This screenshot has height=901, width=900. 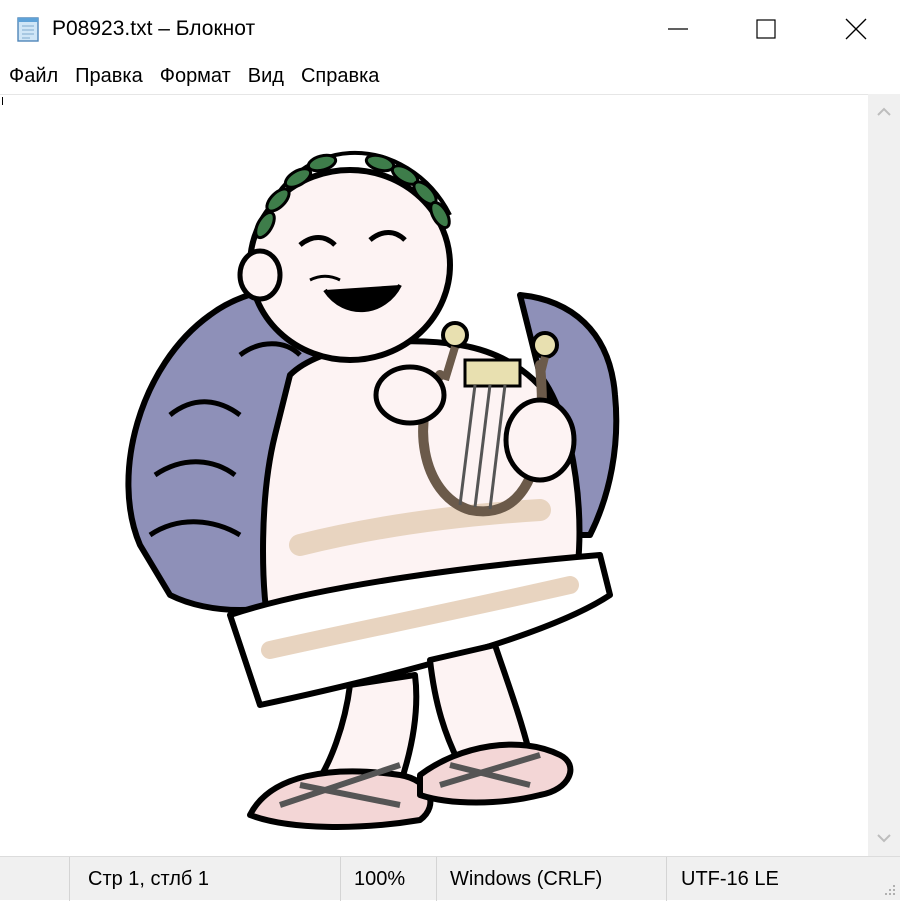 I want to click on minimize-icon, so click(x=678, y=29).